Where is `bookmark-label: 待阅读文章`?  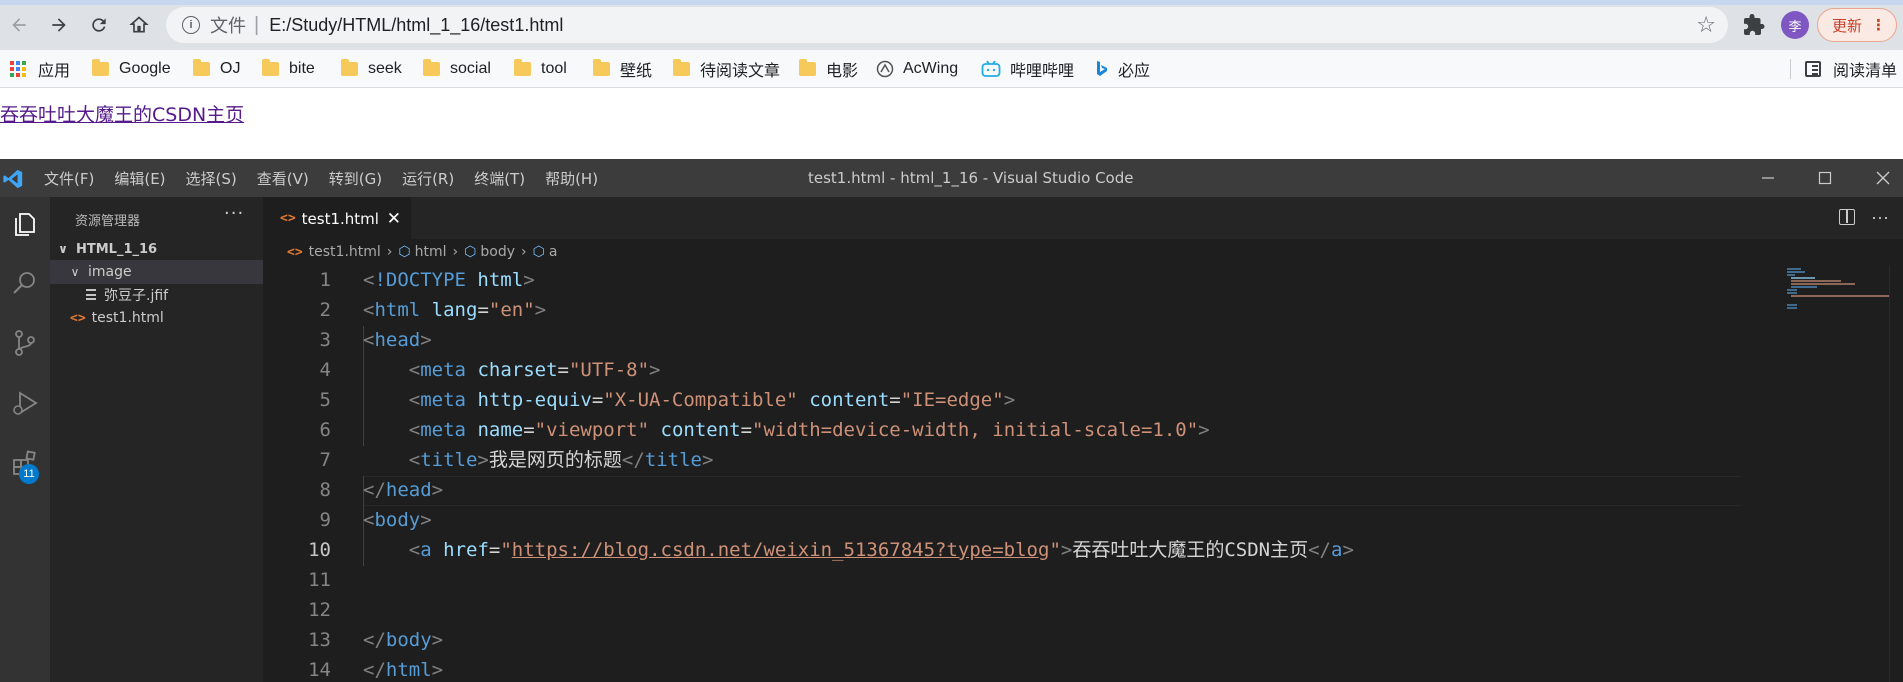 bookmark-label: 待阅读文章 is located at coordinates (740, 71).